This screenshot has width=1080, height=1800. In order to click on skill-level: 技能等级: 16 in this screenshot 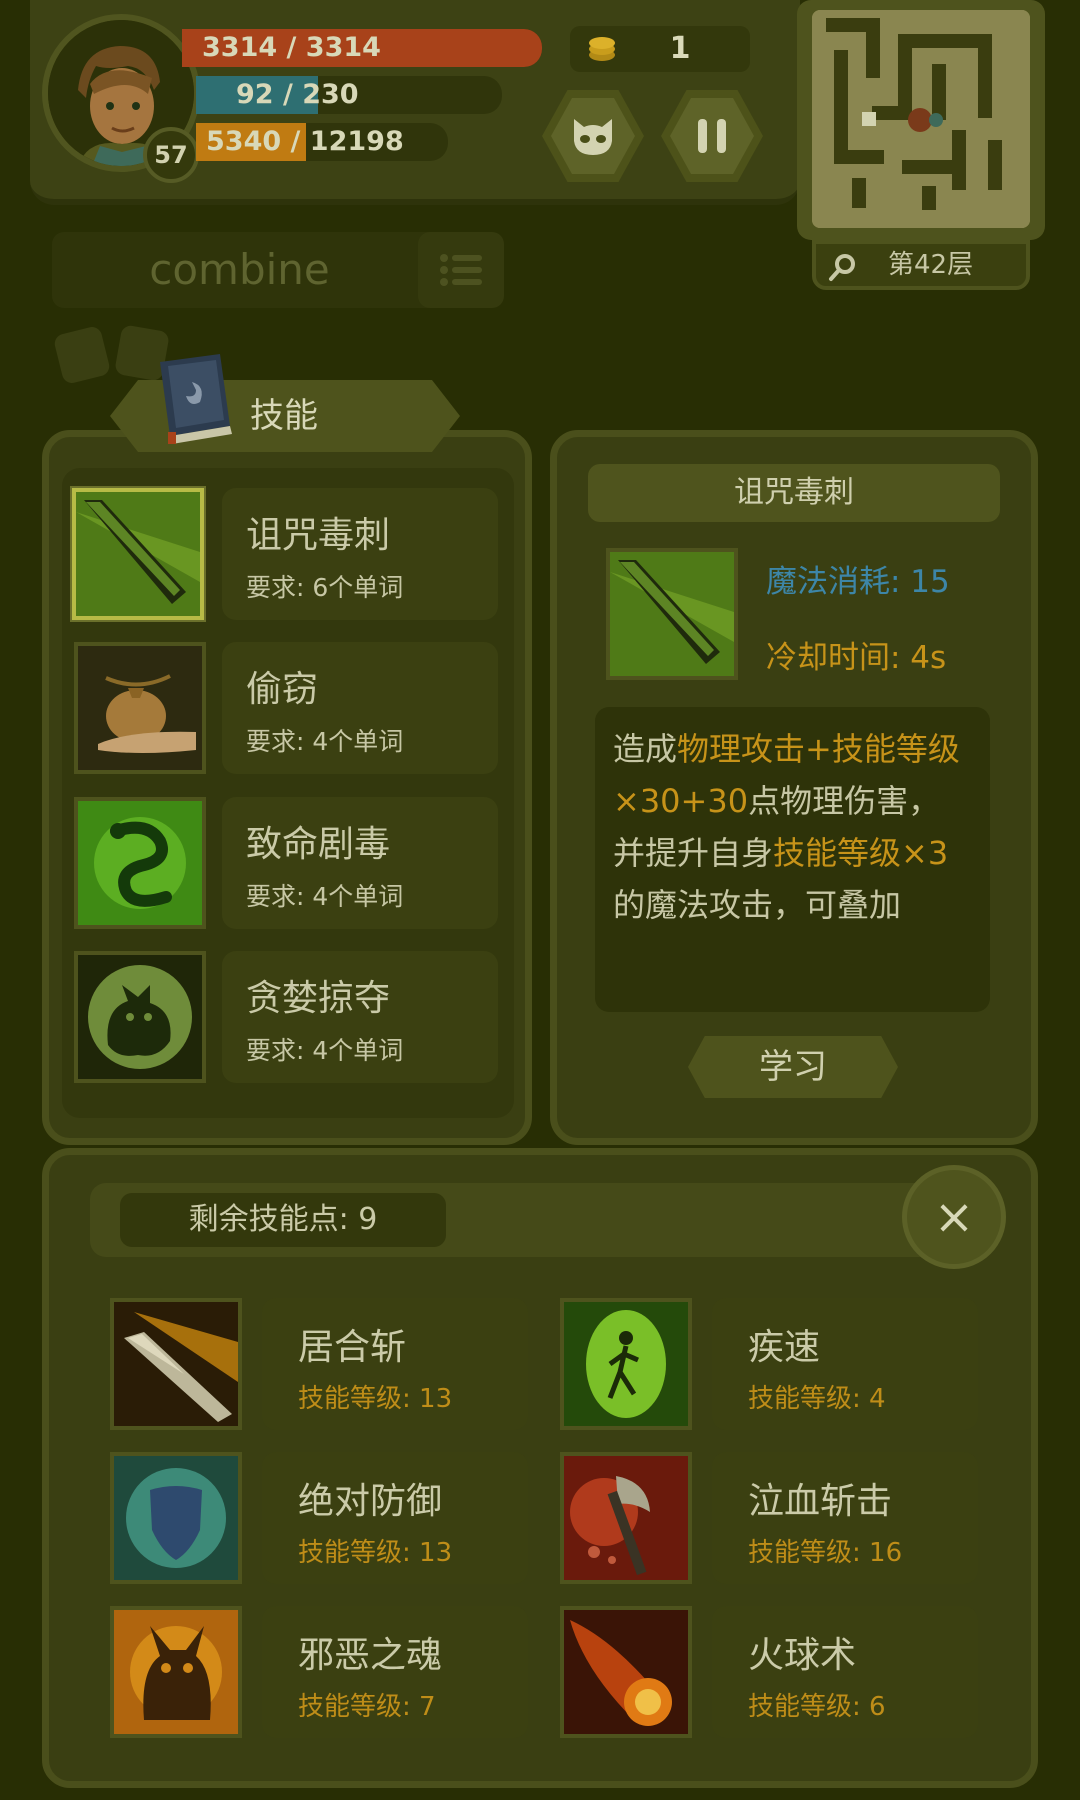, I will do `click(825, 1553)`.